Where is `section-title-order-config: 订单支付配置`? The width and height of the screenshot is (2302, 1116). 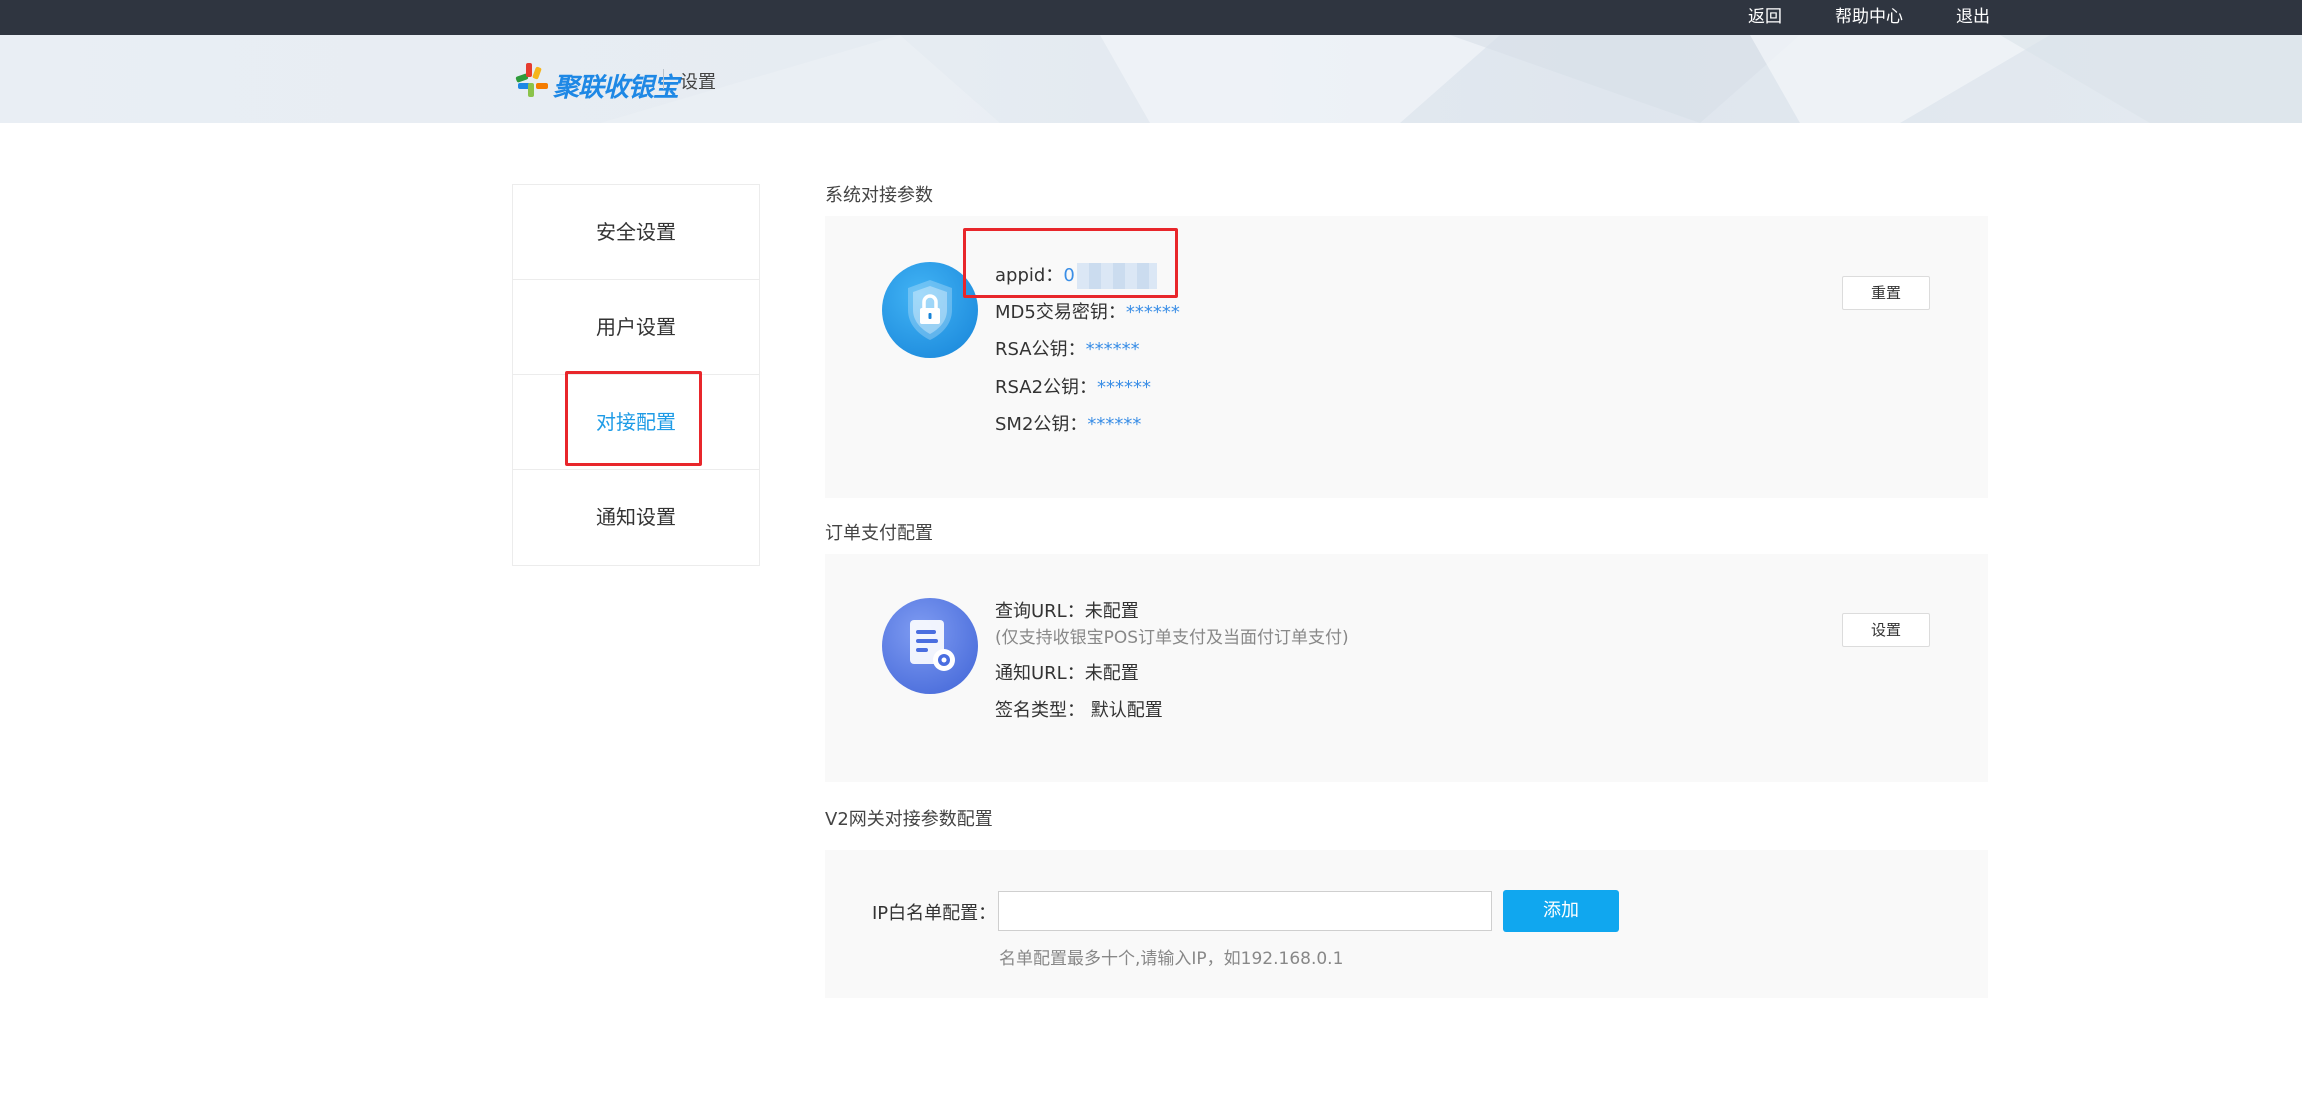
section-title-order-config: 订单支付配置 is located at coordinates (879, 533).